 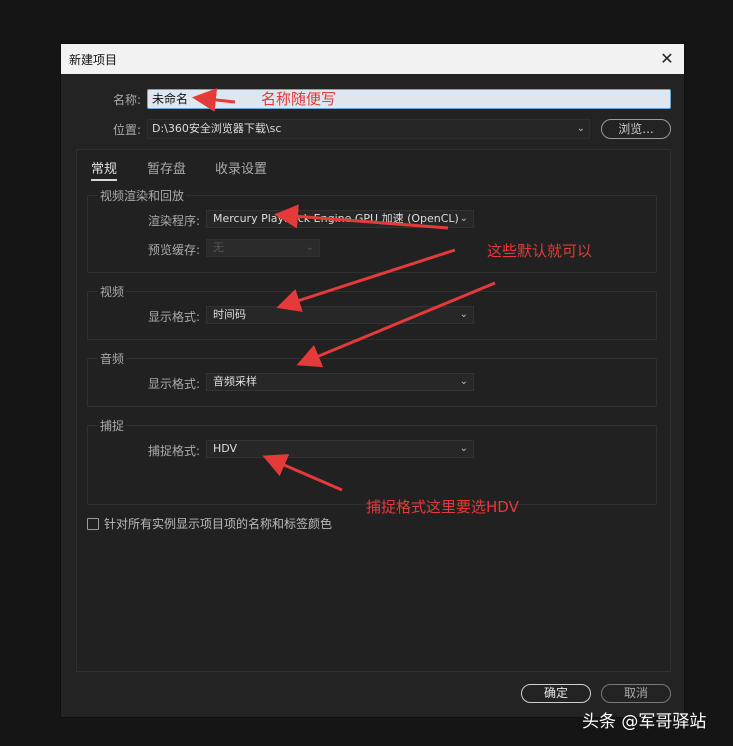 What do you see at coordinates (225, 448) in the screenshot?
I see `capture-format-value: HDV` at bounding box center [225, 448].